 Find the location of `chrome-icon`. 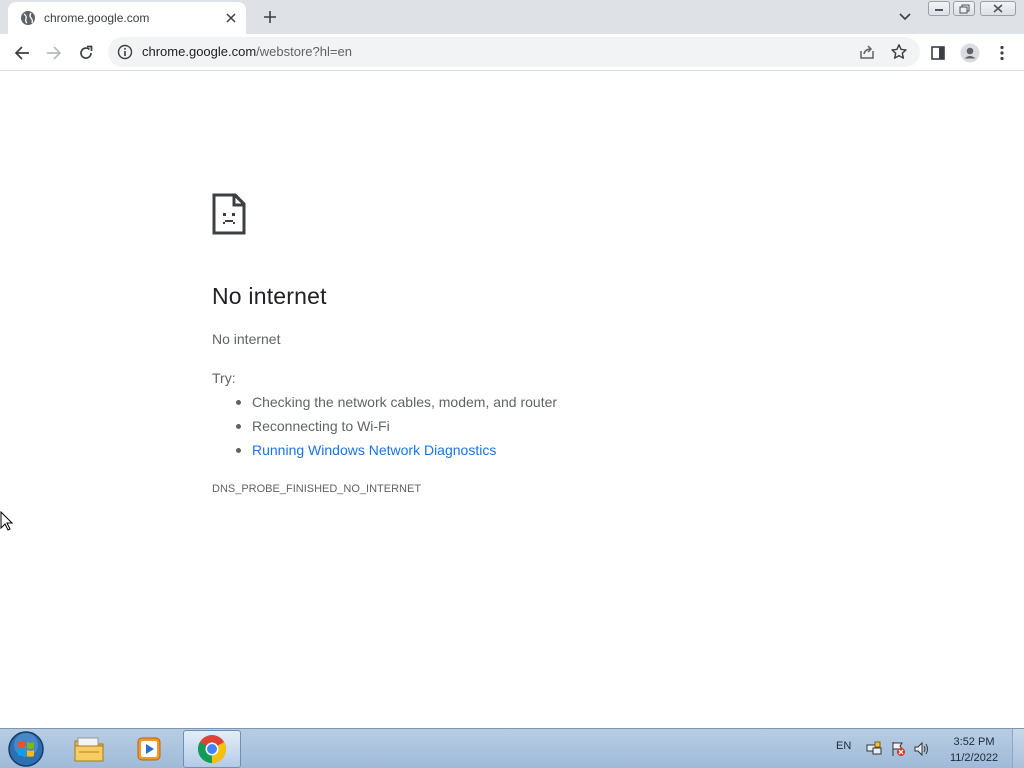

chrome-icon is located at coordinates (212, 749).